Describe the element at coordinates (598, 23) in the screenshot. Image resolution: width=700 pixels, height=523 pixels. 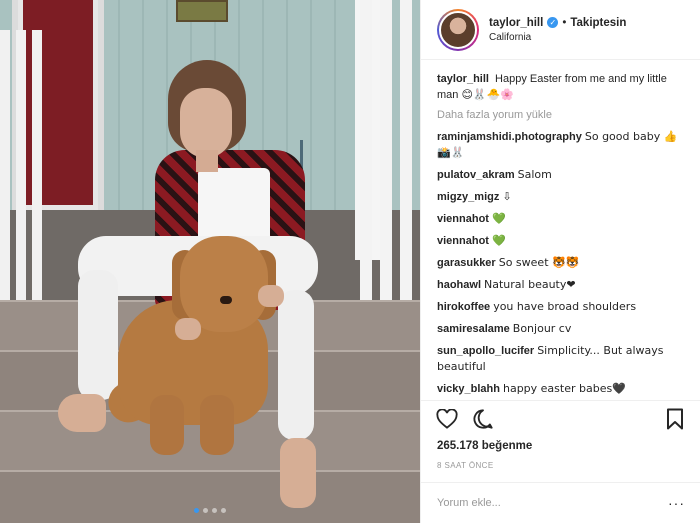
I see `following-button: Takiptesin` at that location.